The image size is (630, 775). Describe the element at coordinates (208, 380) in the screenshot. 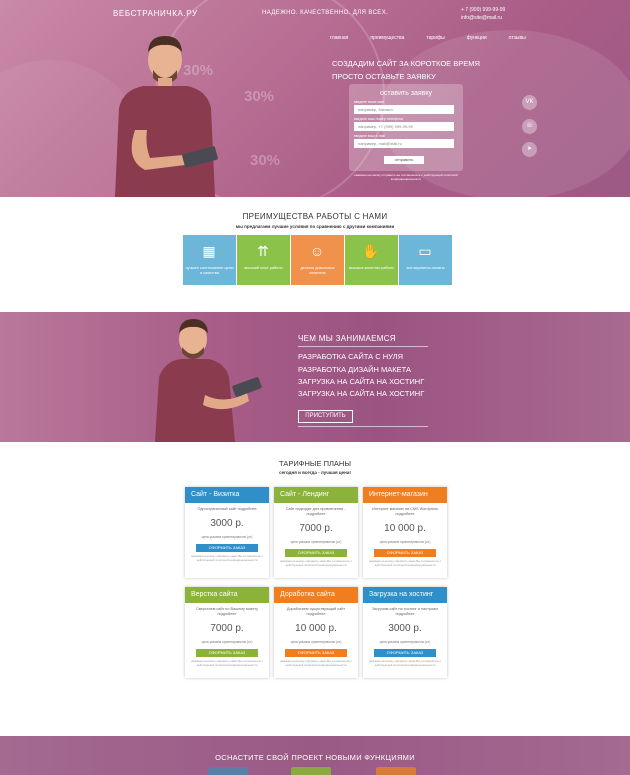

I see `services-person-image` at that location.